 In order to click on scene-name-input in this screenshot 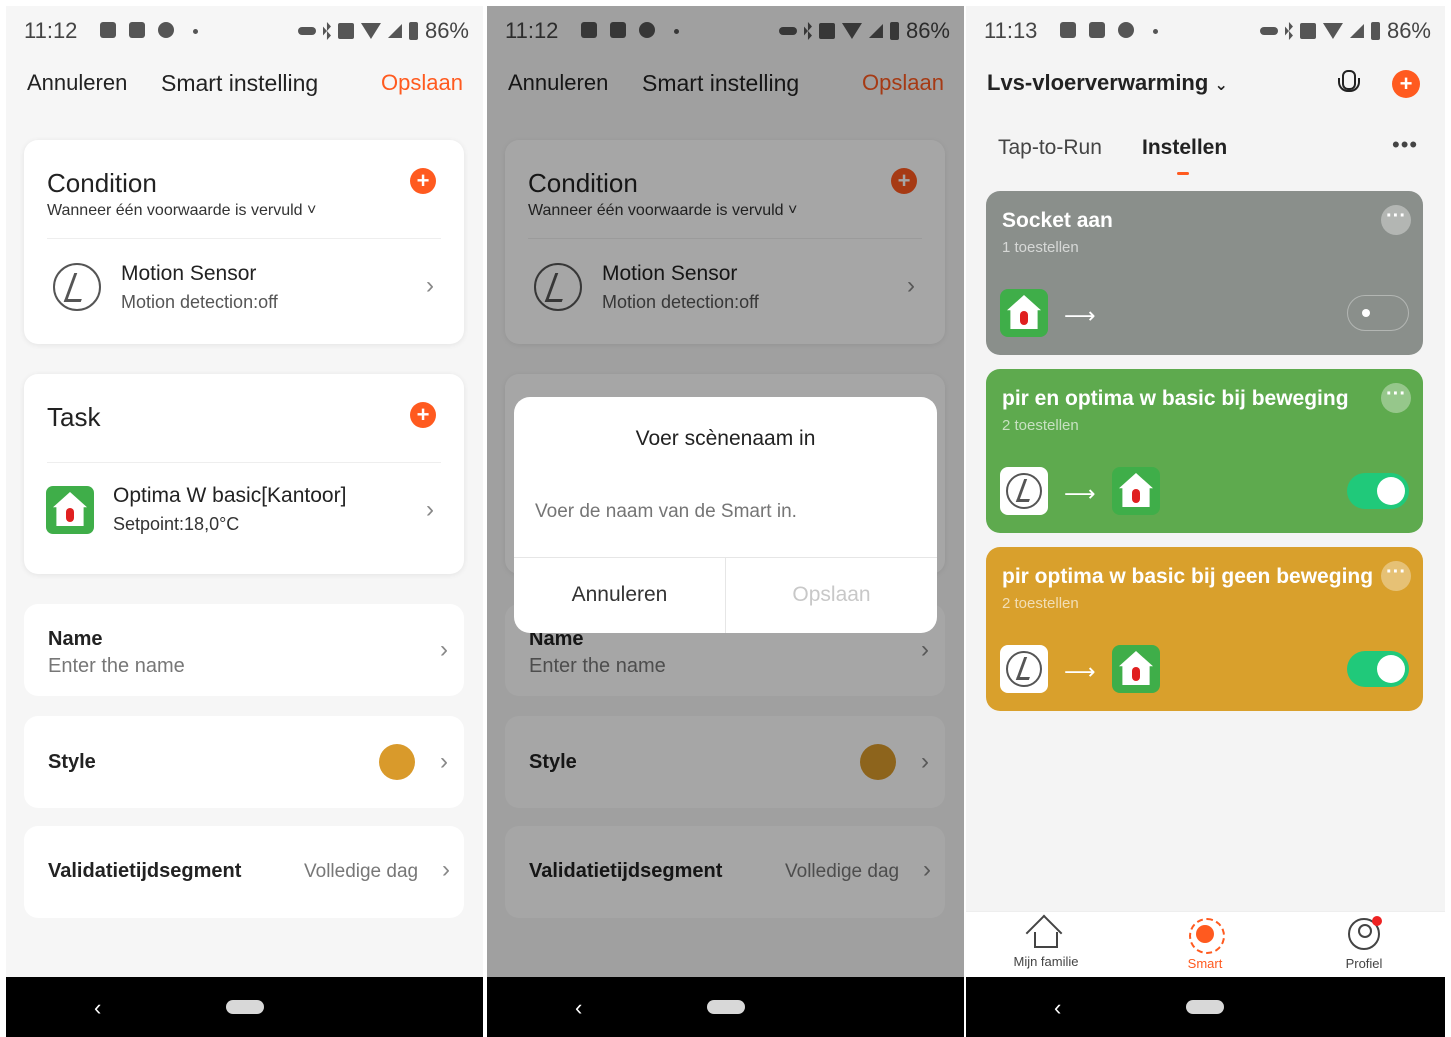, I will do `click(725, 512)`.